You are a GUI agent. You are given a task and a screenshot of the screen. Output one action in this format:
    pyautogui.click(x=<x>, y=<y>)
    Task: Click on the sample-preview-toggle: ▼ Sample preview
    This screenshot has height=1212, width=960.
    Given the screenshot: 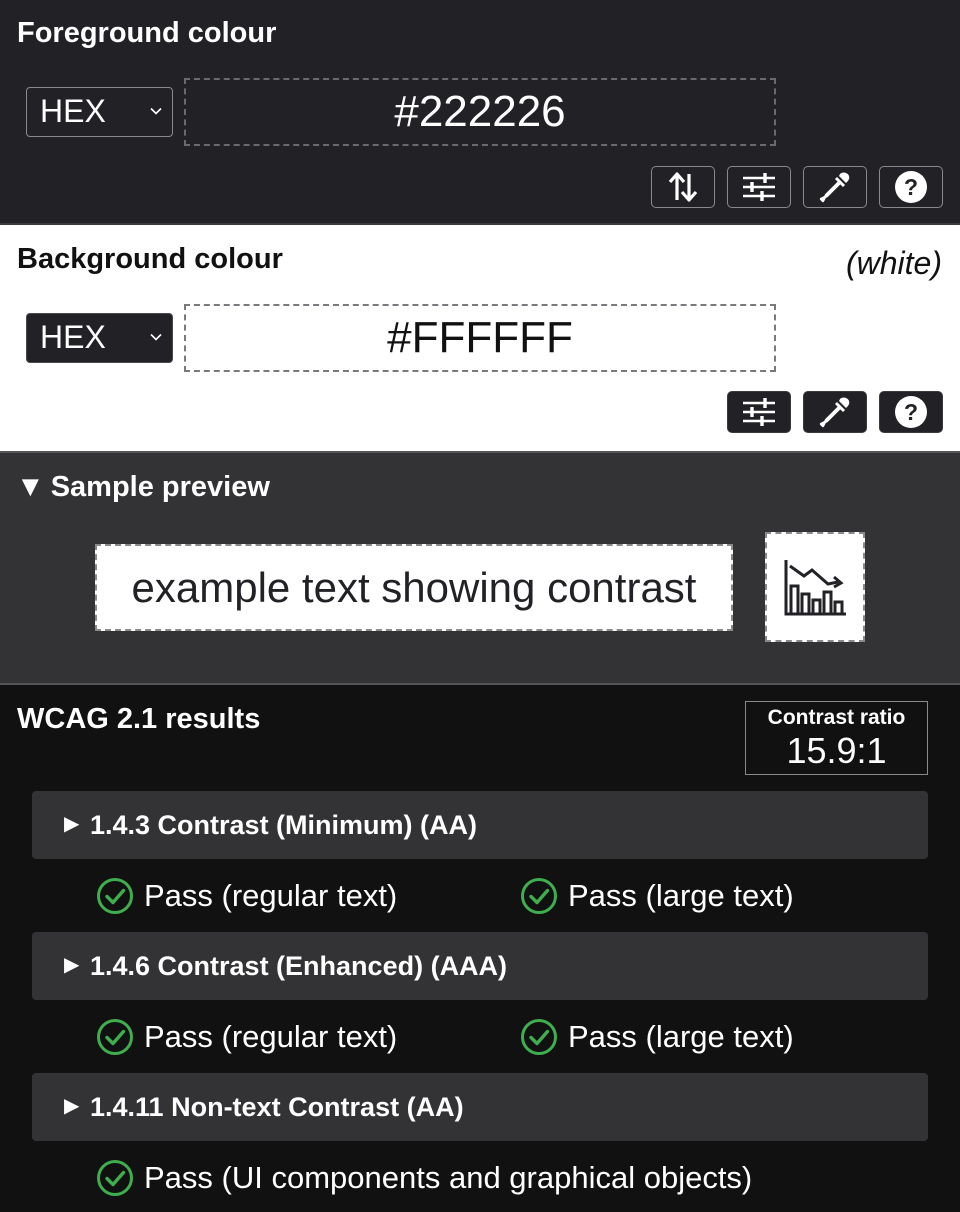 What is the action you would take?
    pyautogui.click(x=143, y=487)
    